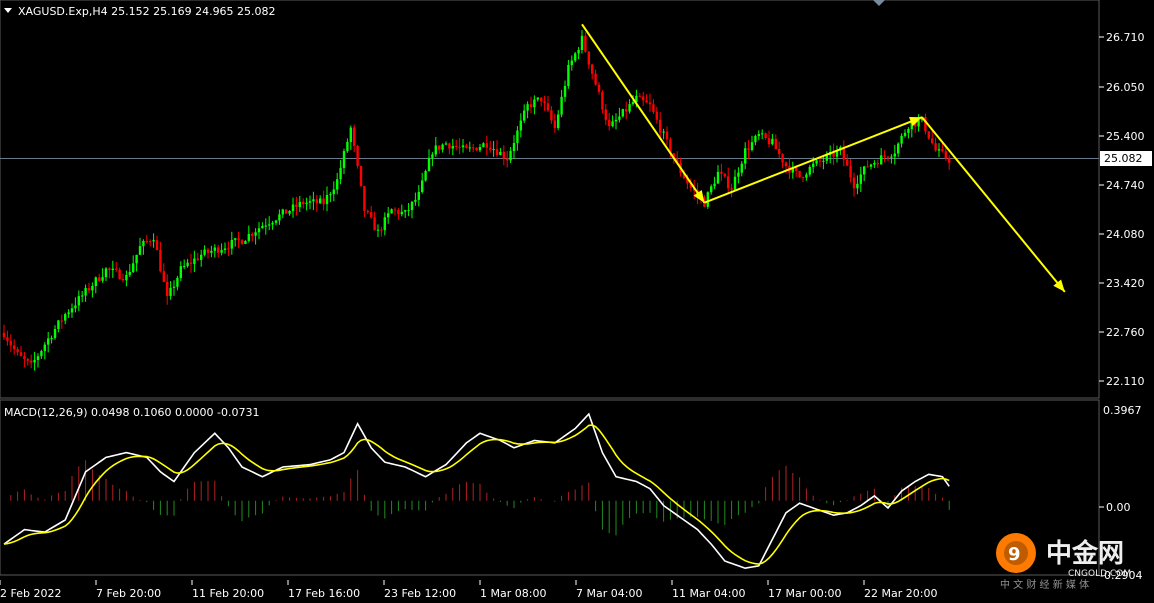 Image resolution: width=1154 pixels, height=603 pixels. Describe the element at coordinates (1125, 234) in the screenshot. I see `price-tick: 24.080` at that location.